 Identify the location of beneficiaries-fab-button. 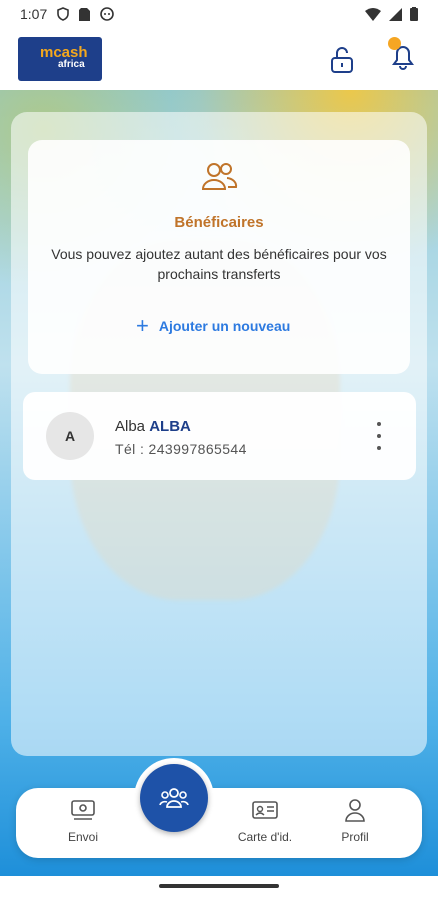
(174, 798).